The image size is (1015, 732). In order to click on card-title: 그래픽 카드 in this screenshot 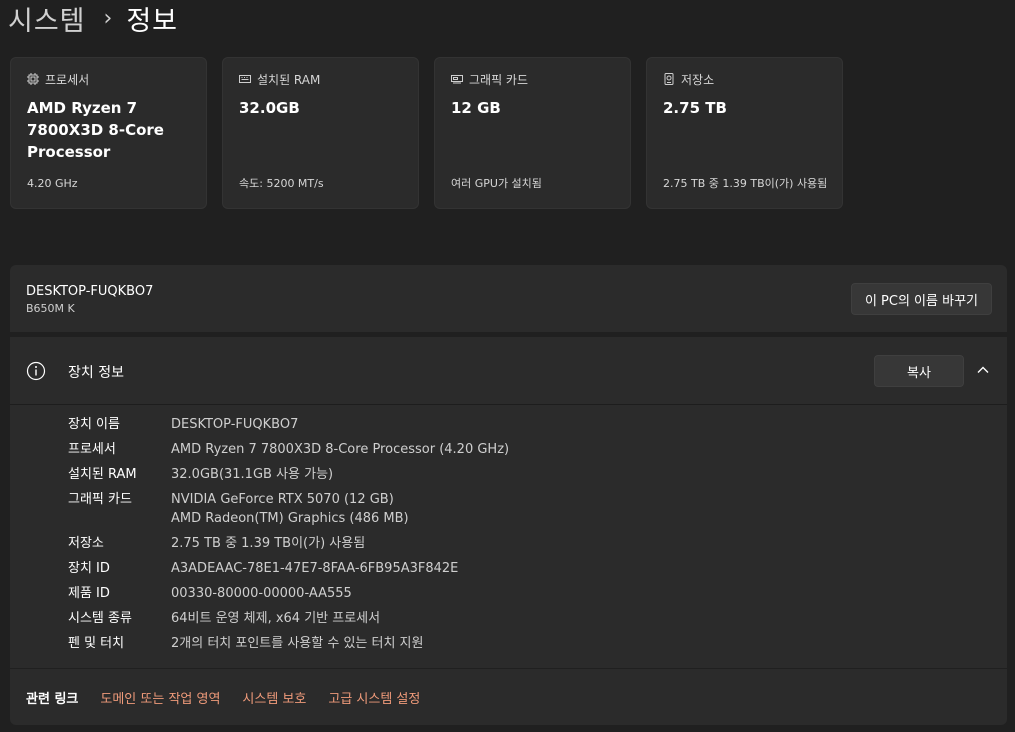, I will do `click(499, 79)`.